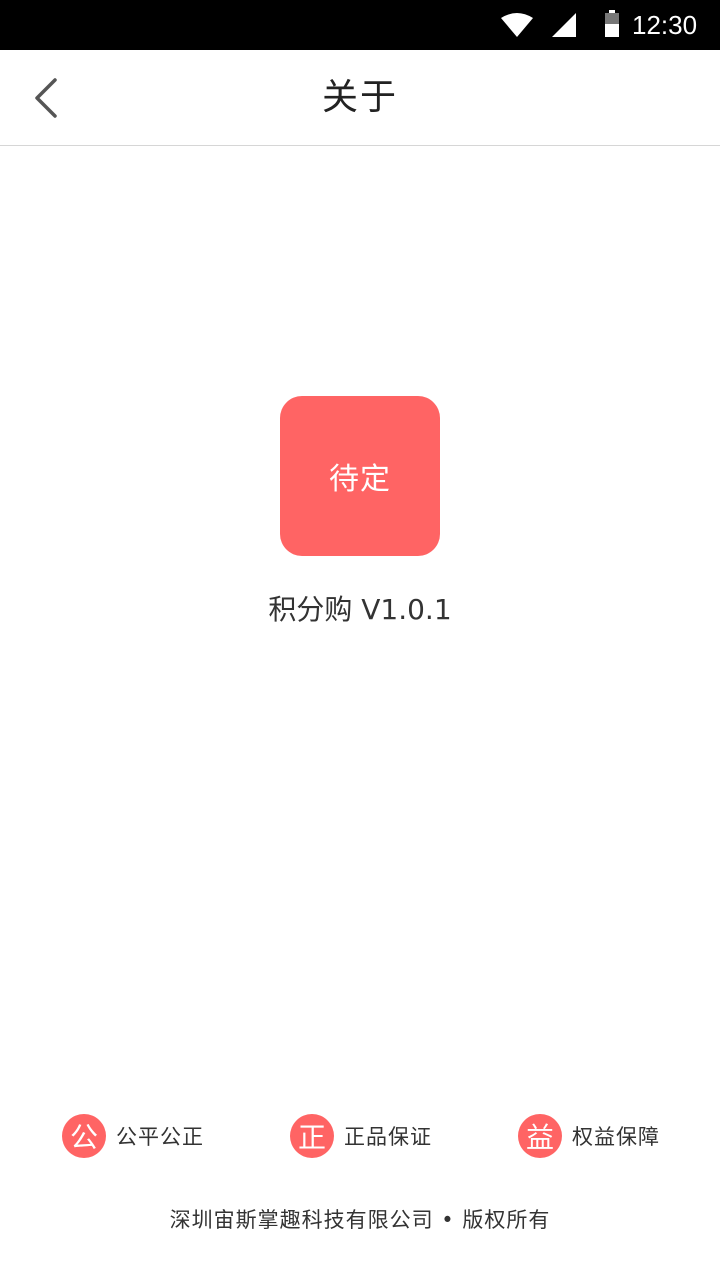  I want to click on app-logo: 待定, so click(360, 476).